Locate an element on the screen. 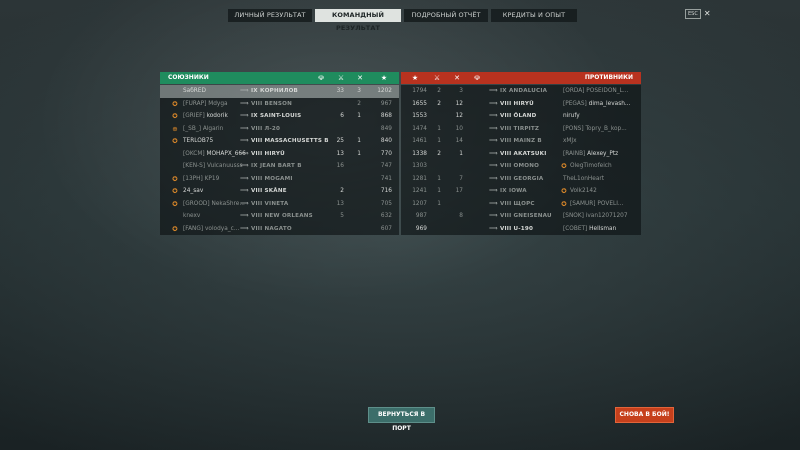 The width and height of the screenshot is (800, 450). kills-count: 1 is located at coordinates (439, 141).